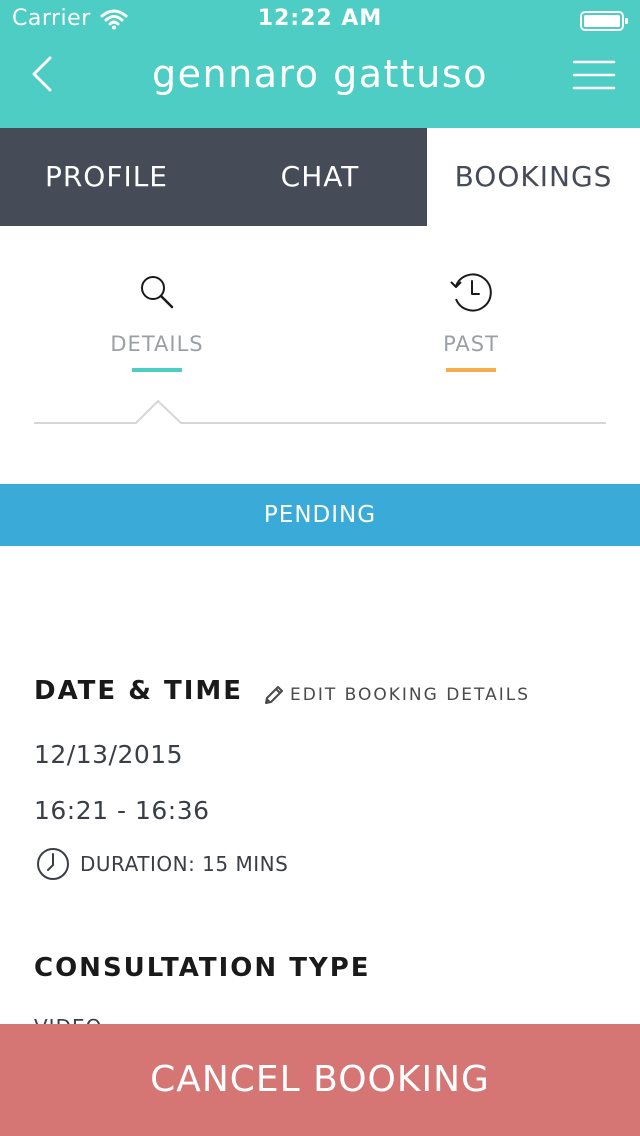 The image size is (640, 1136). I want to click on status-bar: Carrier 12:22 AM, so click(320, 20).